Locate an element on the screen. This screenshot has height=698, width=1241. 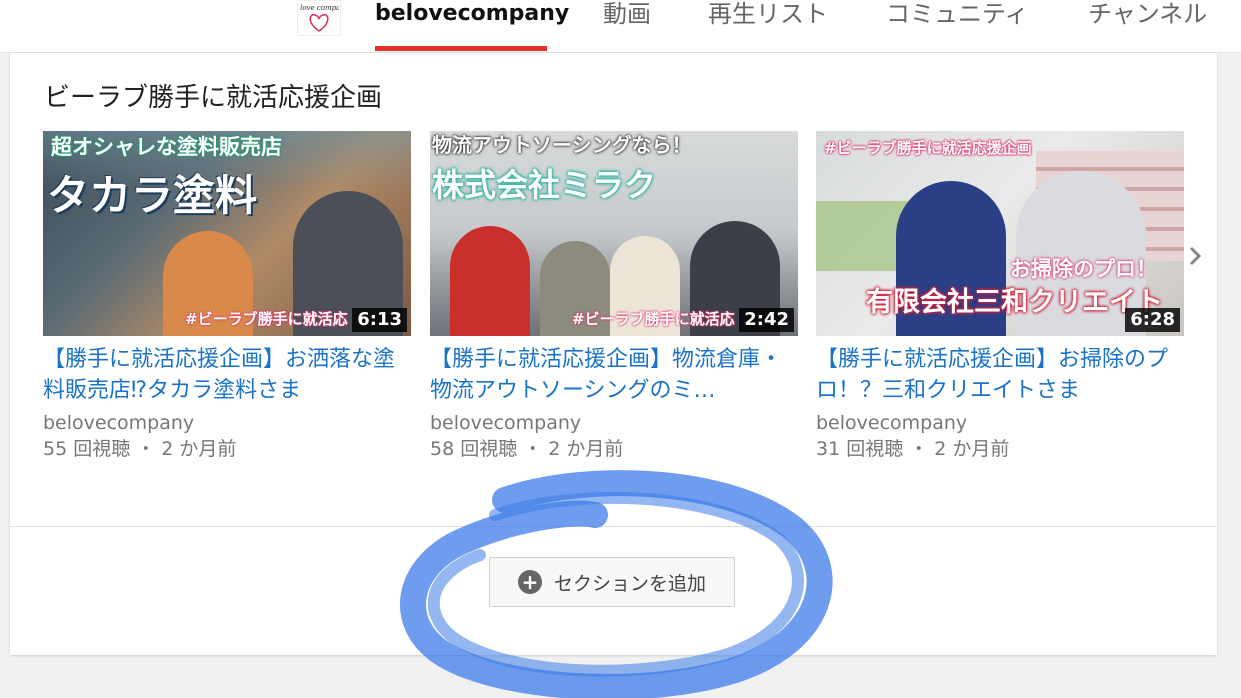
add-section-button: + セクションを追加 is located at coordinates (612, 582).